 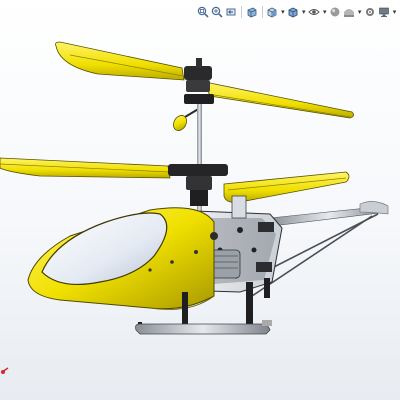 I want to click on lower-rotor-blade-left, so click(x=85, y=168).